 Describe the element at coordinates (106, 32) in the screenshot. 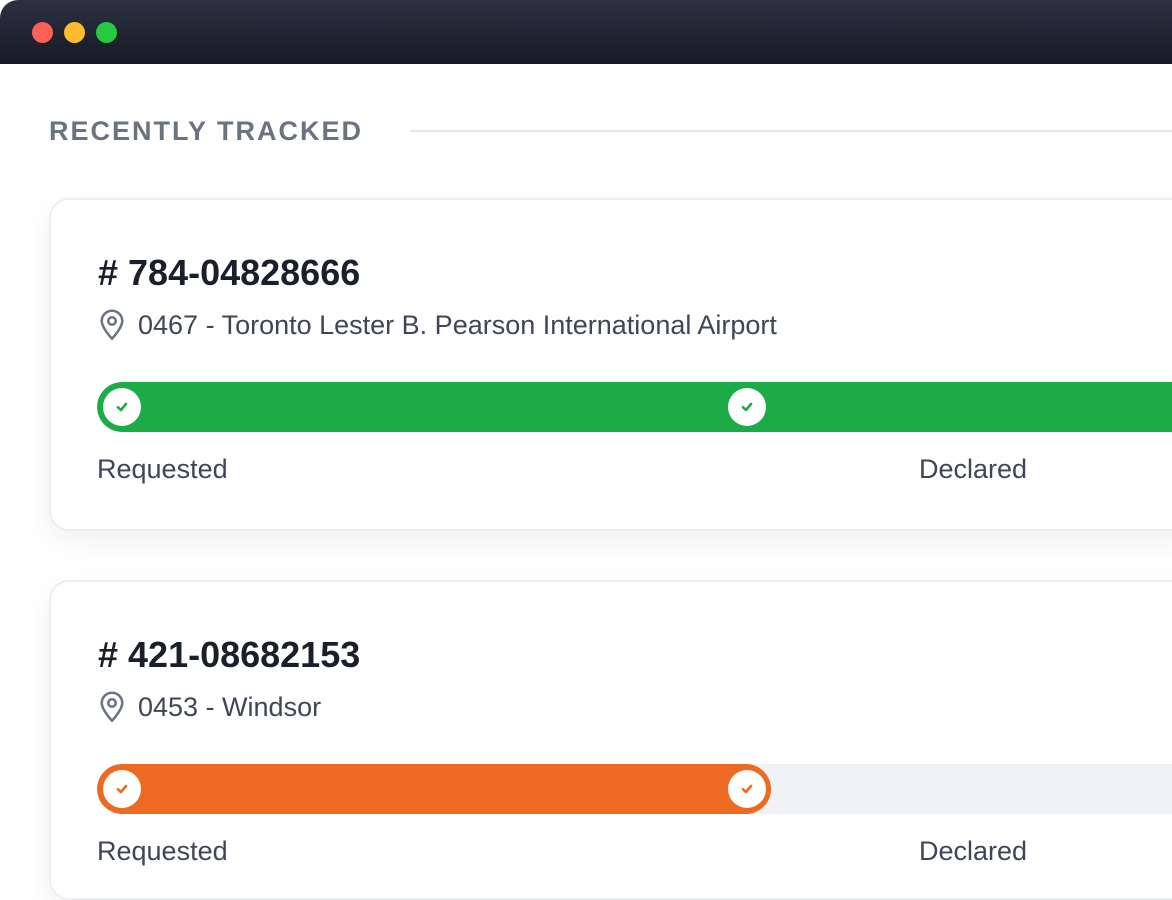

I see `maximize-window-button` at that location.